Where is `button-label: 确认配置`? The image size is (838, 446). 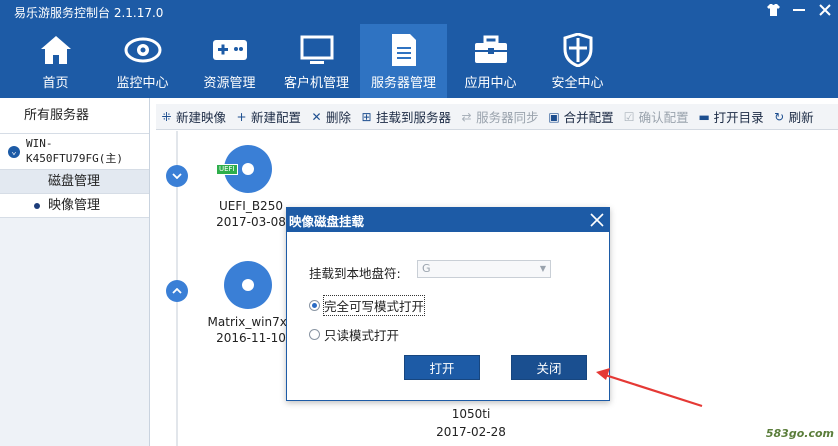 button-label: 确认配置 is located at coordinates (663, 117).